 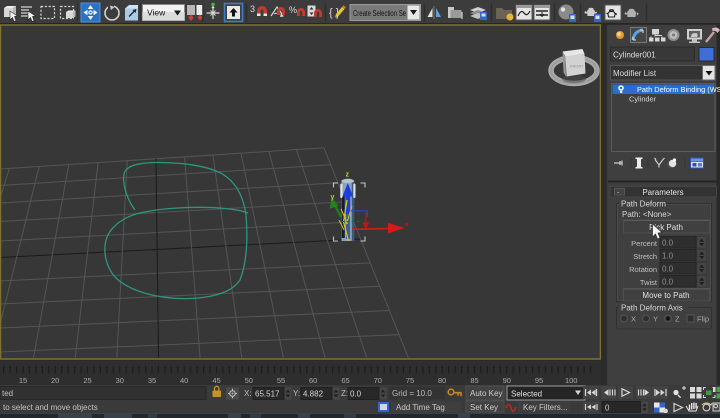 I want to click on svg-text: Stretch, so click(x=645, y=256).